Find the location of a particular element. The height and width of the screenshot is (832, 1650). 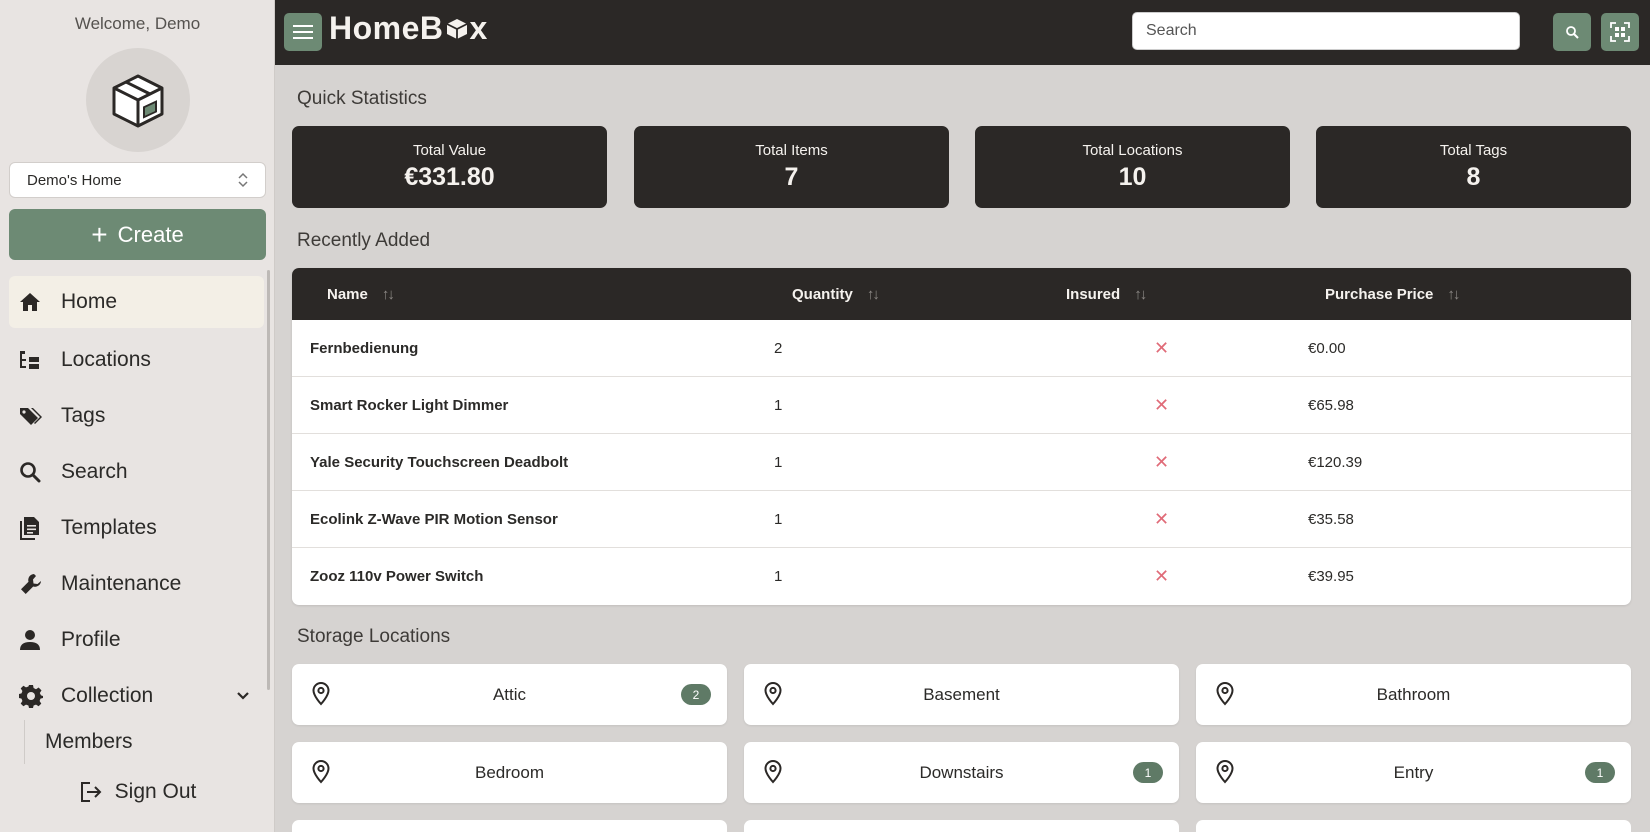

location-card-basement: Basement is located at coordinates (961, 694).